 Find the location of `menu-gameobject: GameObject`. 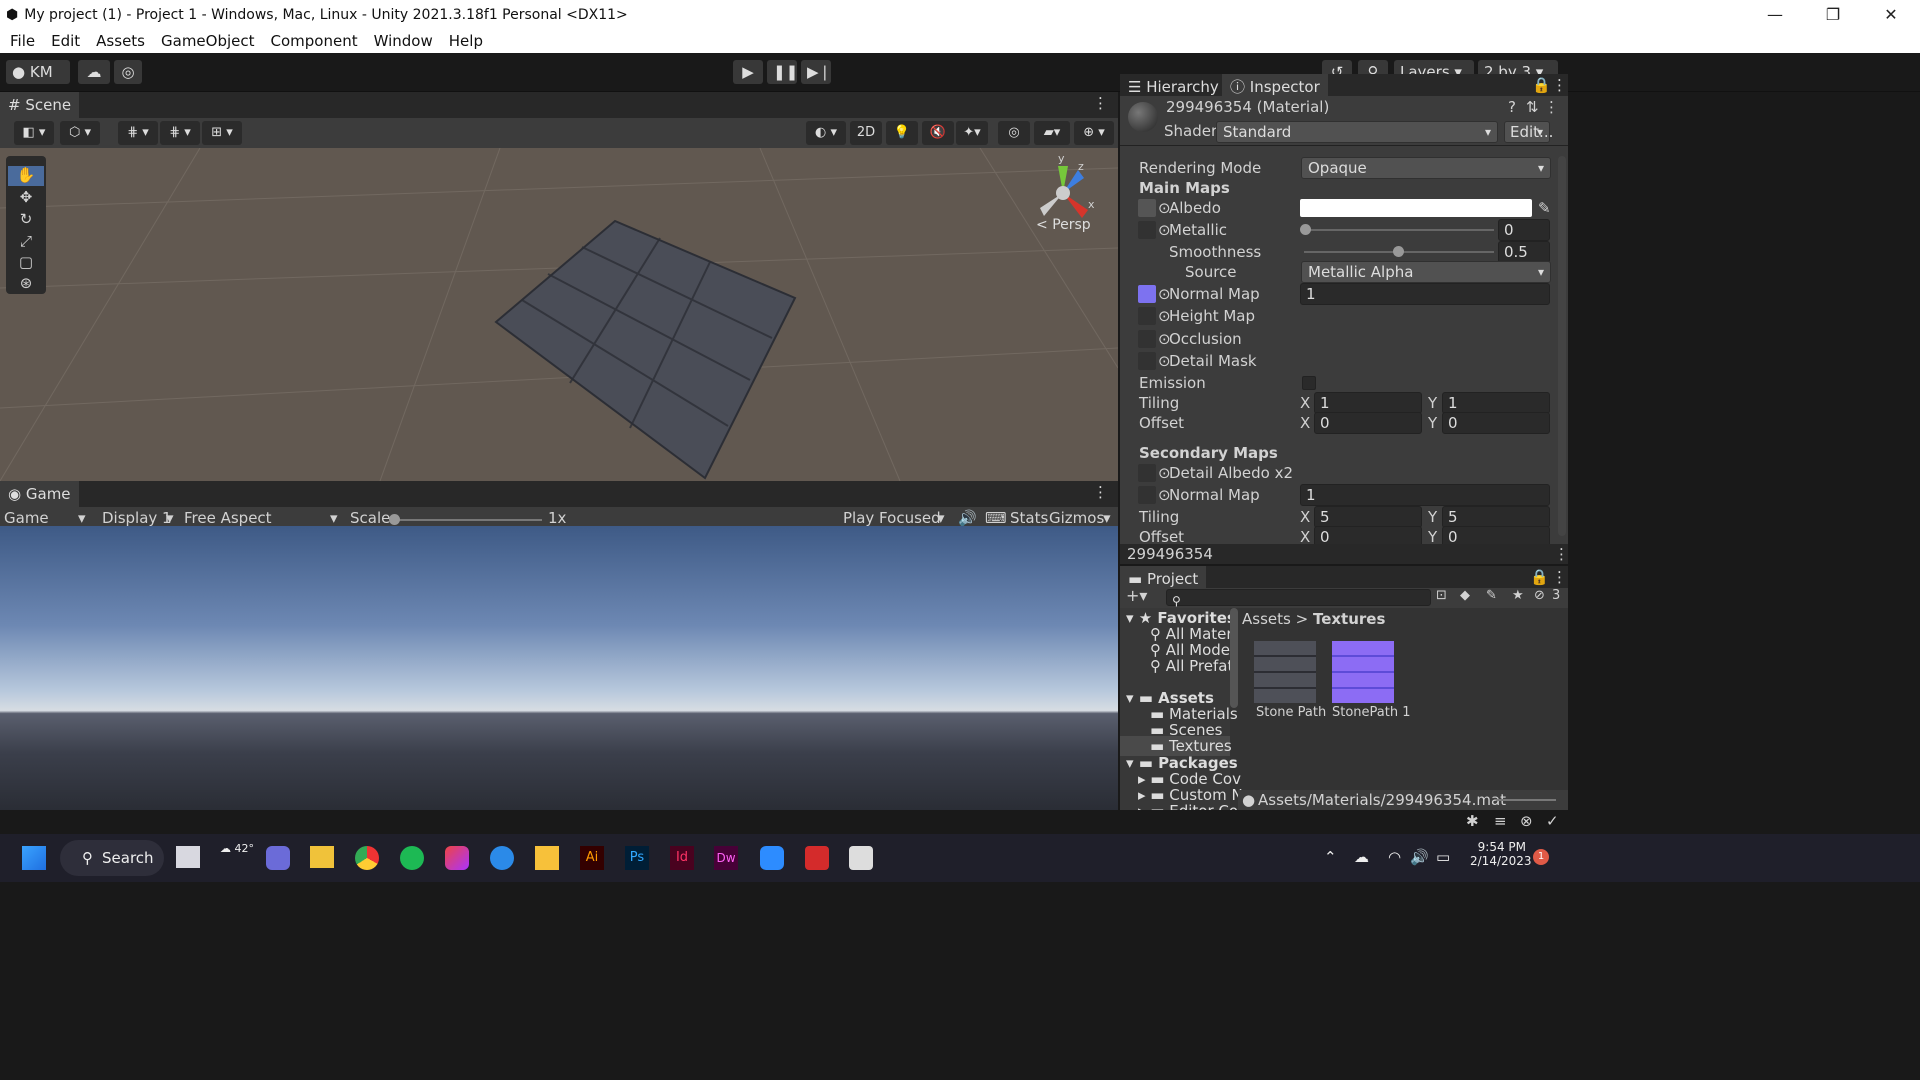

menu-gameobject: GameObject is located at coordinates (208, 41).